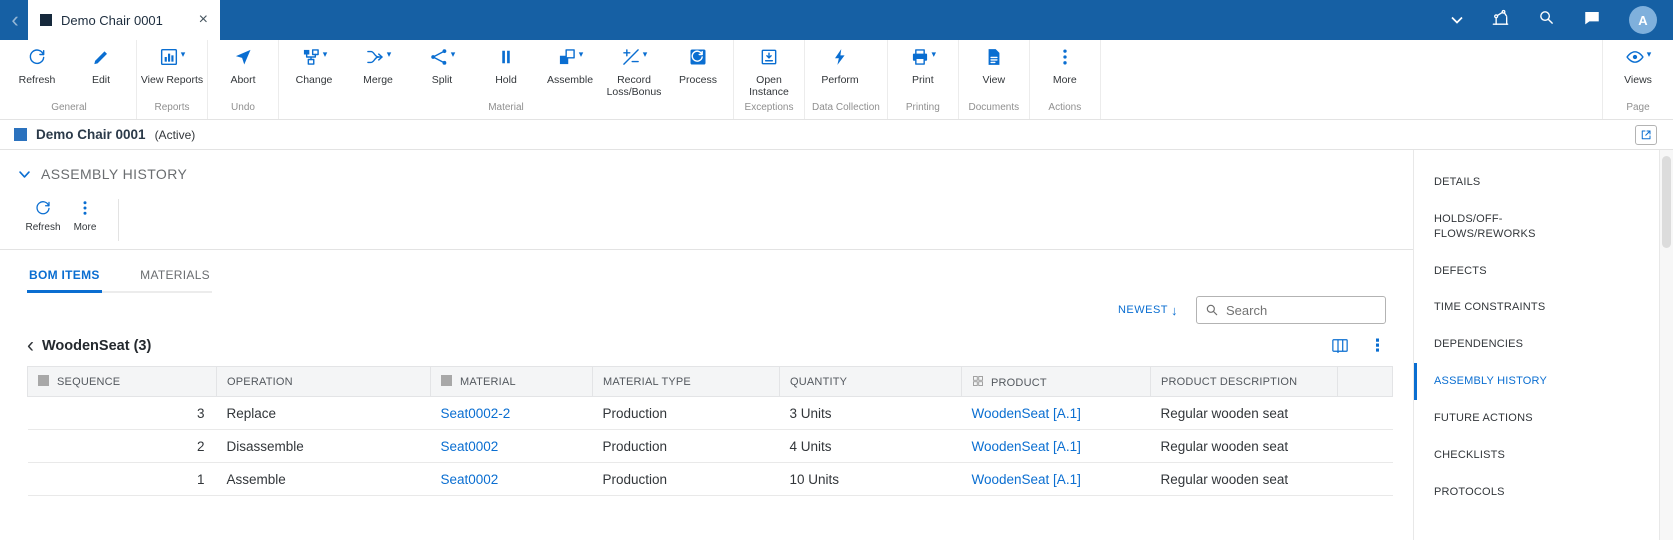  I want to click on grid-icon, so click(978, 380).